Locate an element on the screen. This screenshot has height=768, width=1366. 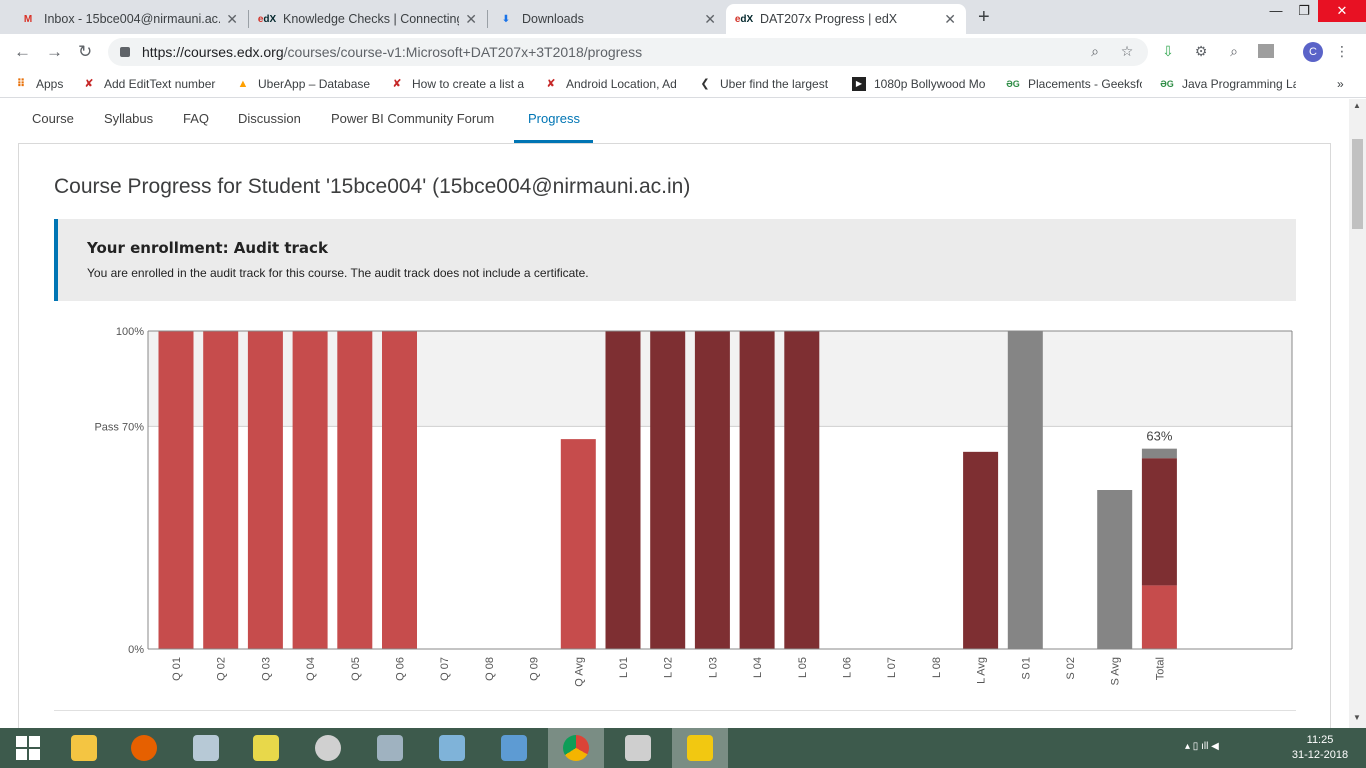
bookmark-label: Java Programming La is located at coordinates (1239, 84).